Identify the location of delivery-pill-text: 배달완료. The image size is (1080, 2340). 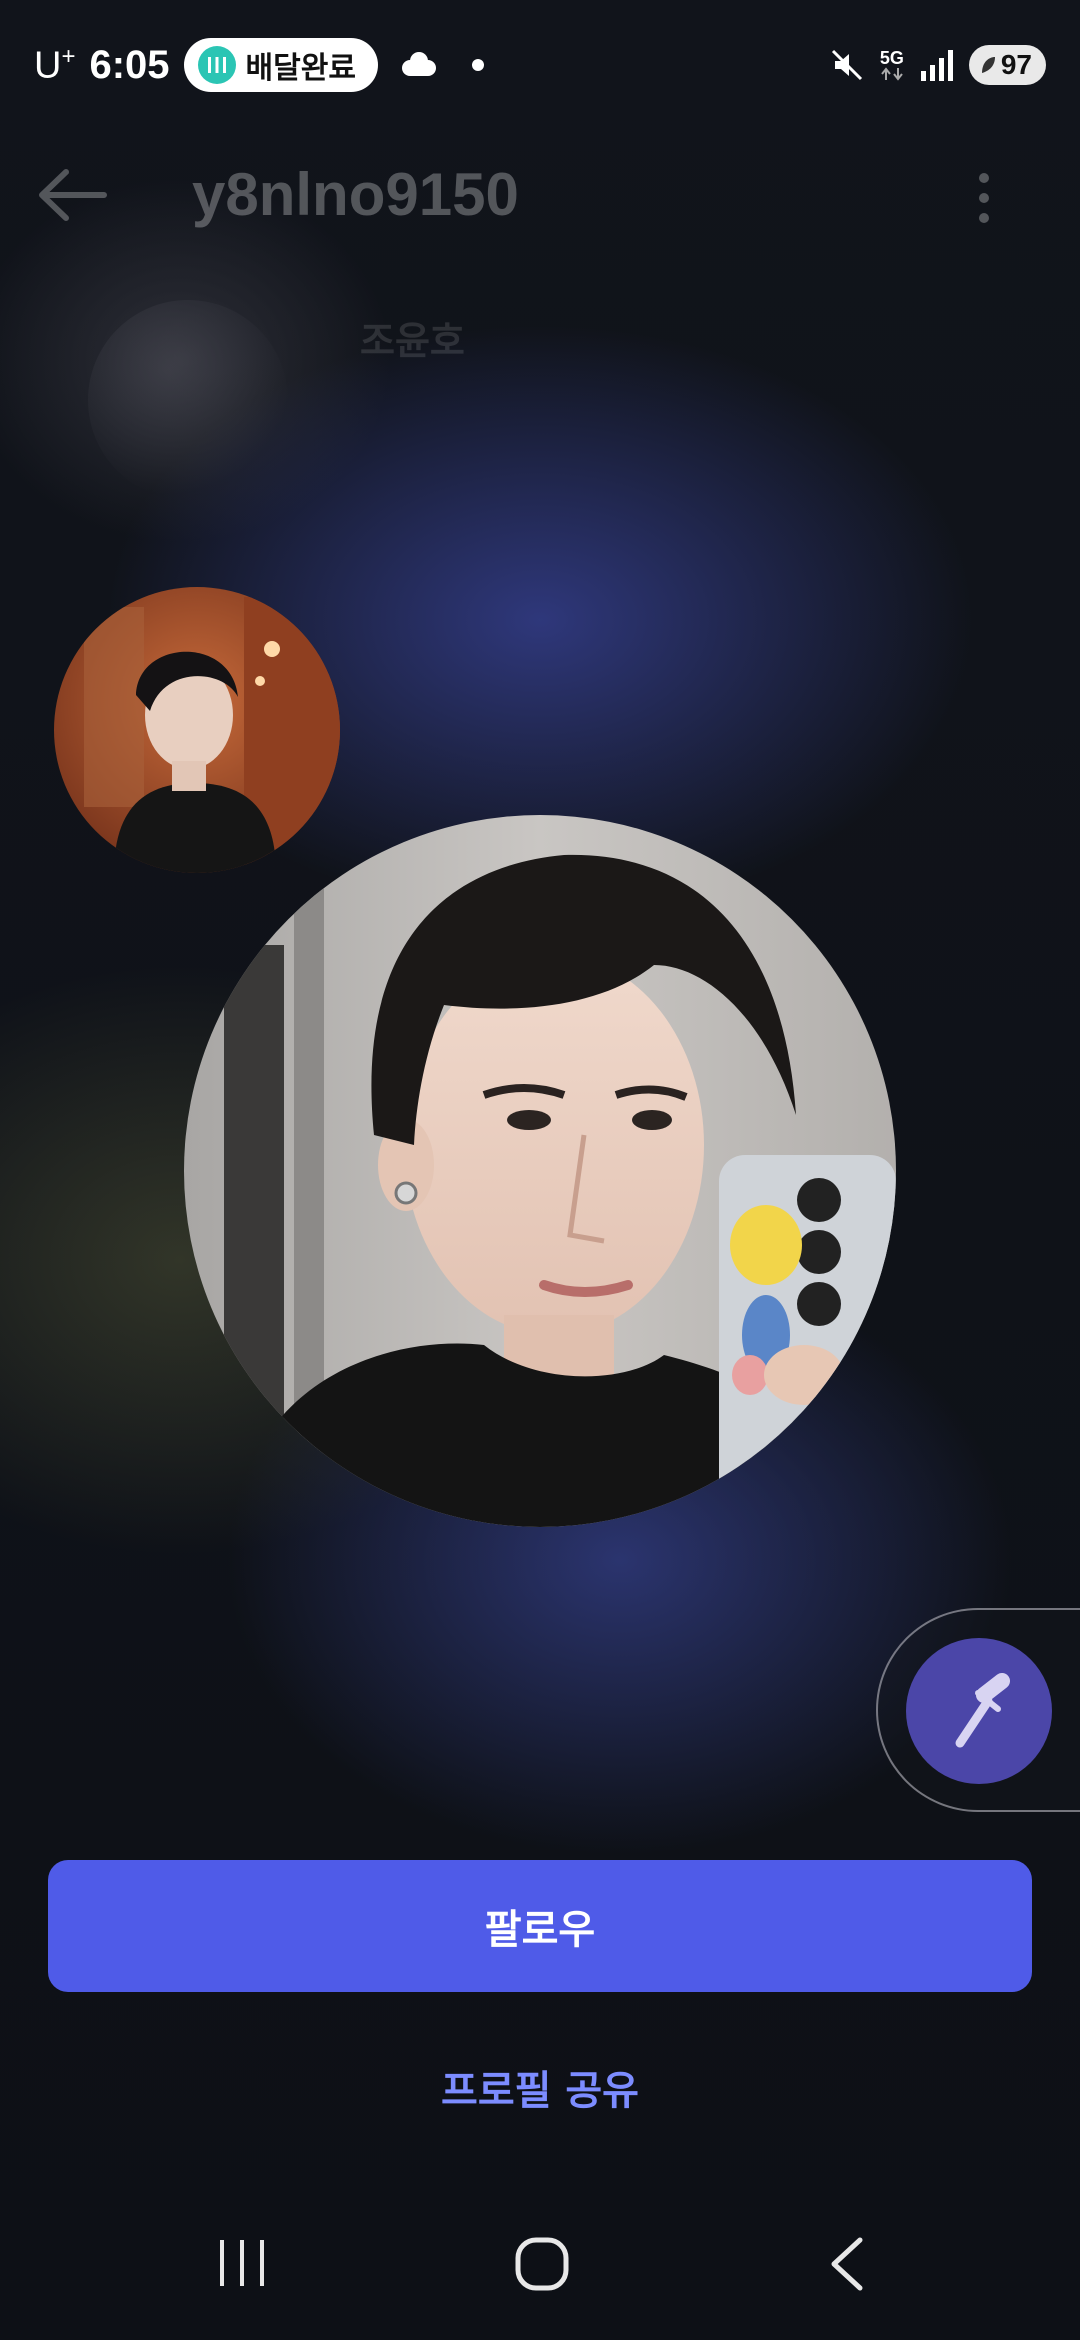
(300, 68).